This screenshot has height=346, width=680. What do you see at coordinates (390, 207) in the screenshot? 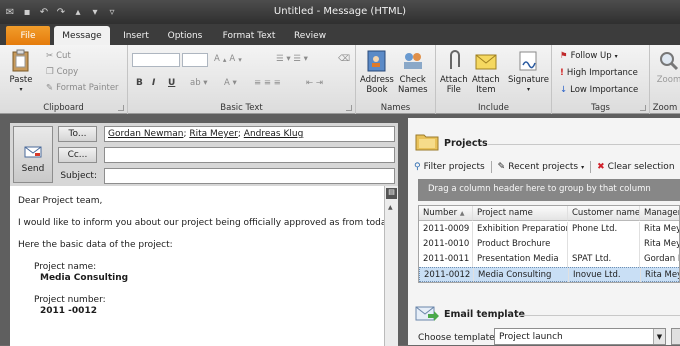
I see `scroll-up-icon: ▲` at bounding box center [390, 207].